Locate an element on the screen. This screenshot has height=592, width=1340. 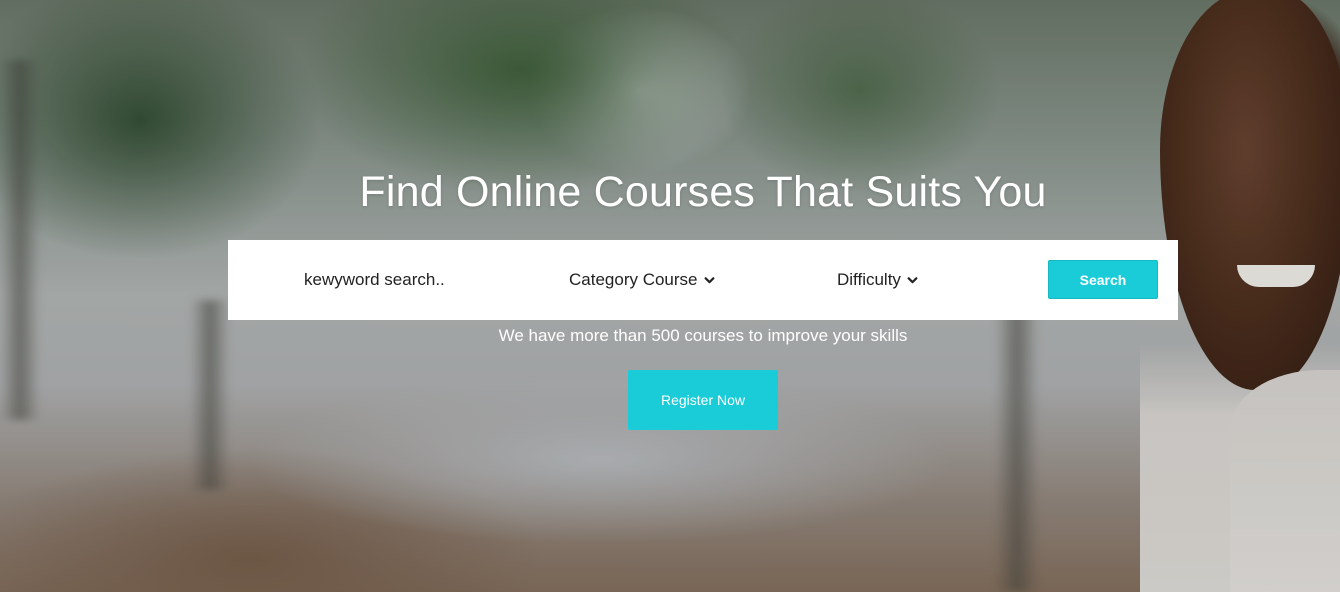
category-dropdown: Category Course is located at coordinates (642, 280).